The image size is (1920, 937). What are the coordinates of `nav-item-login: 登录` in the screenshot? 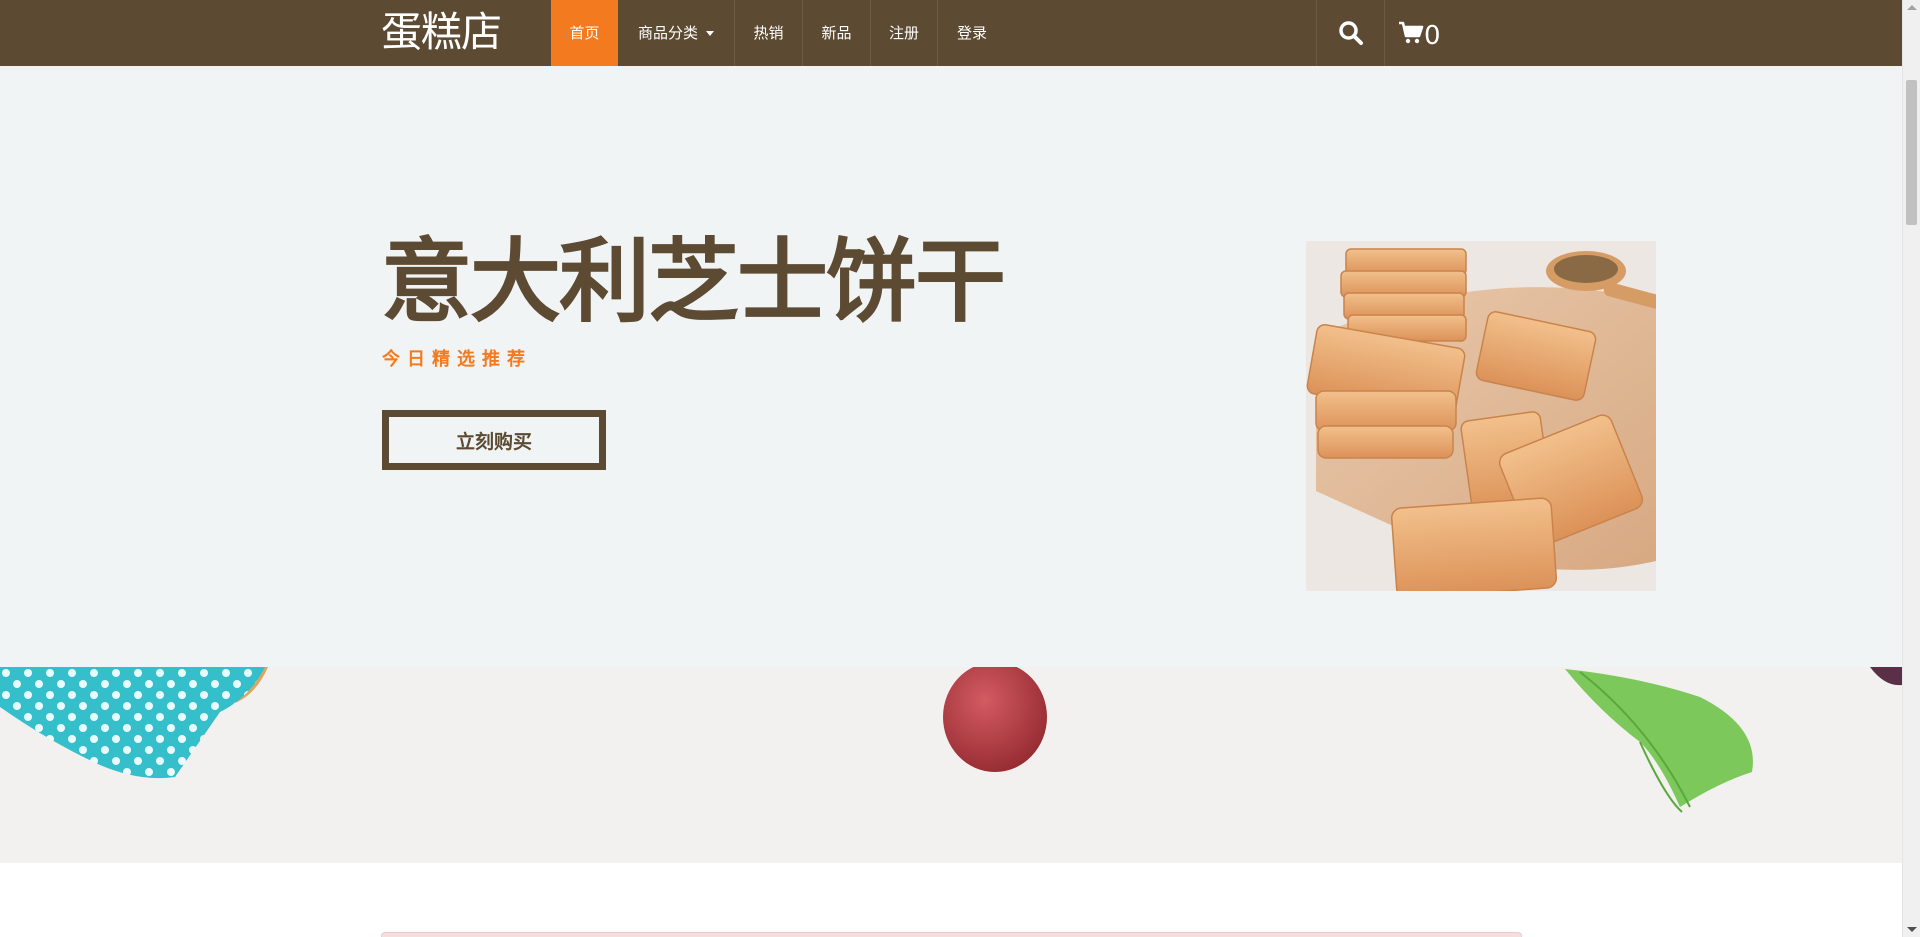 It's located at (972, 33).